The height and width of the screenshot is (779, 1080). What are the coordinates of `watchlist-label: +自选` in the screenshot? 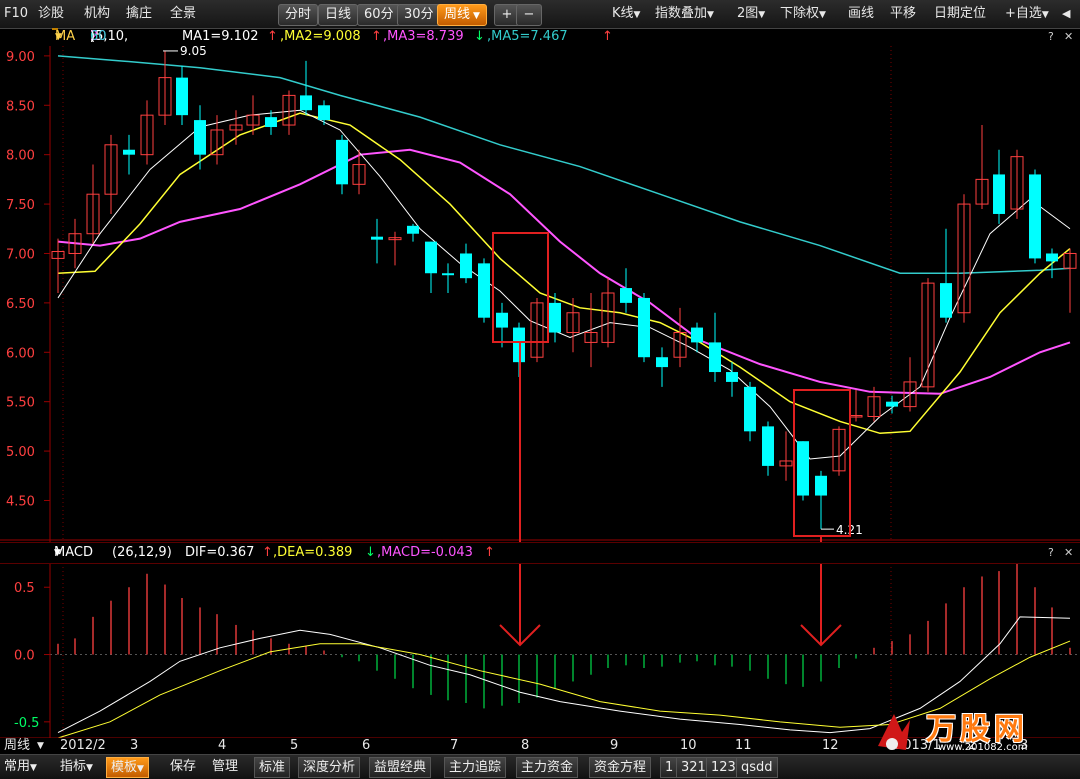 It's located at (1023, 13).